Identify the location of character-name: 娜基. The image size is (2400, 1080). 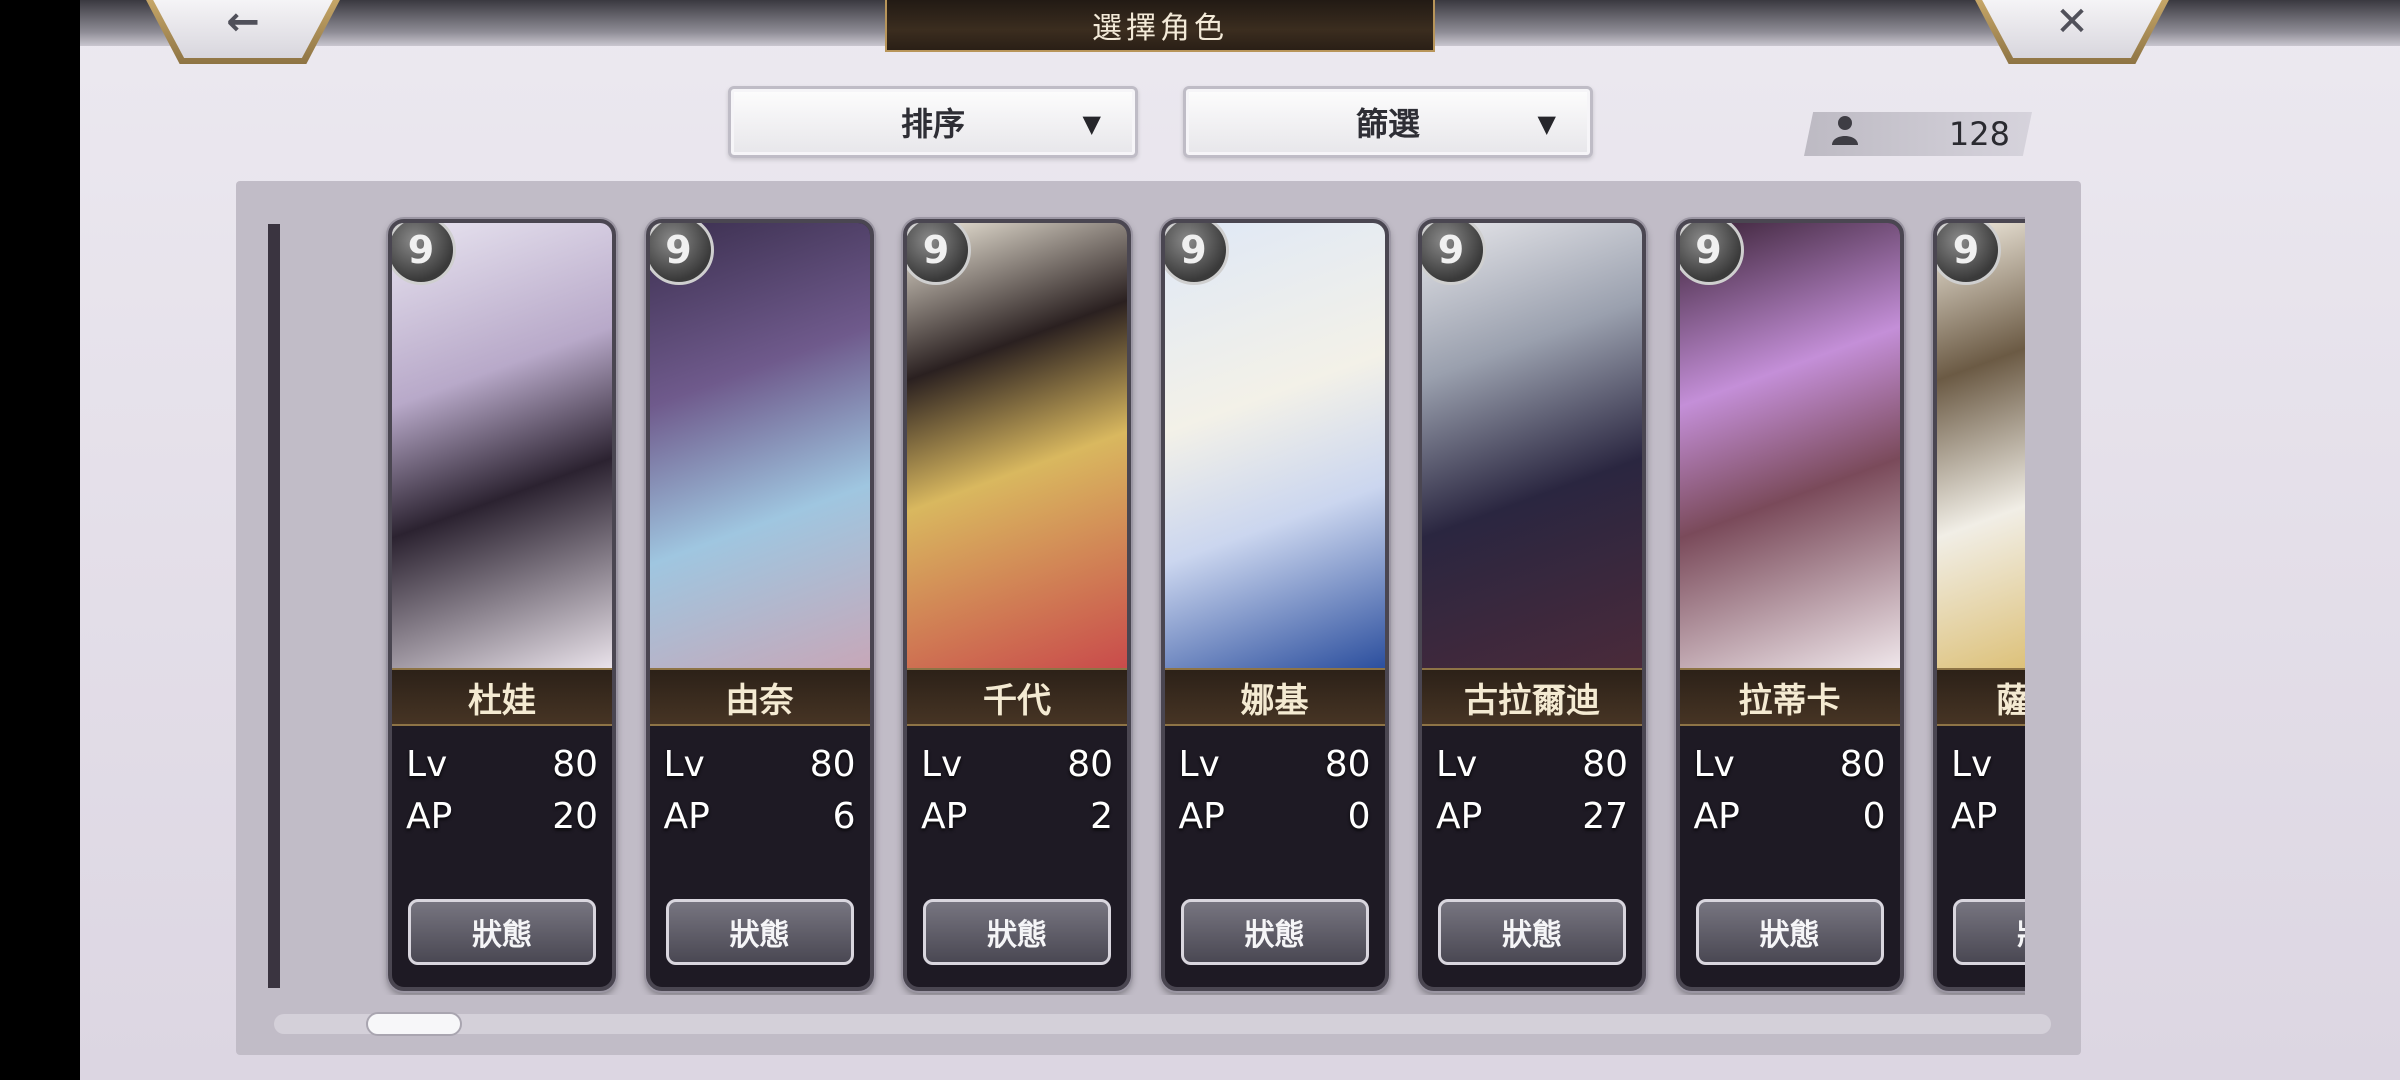
(1274, 697).